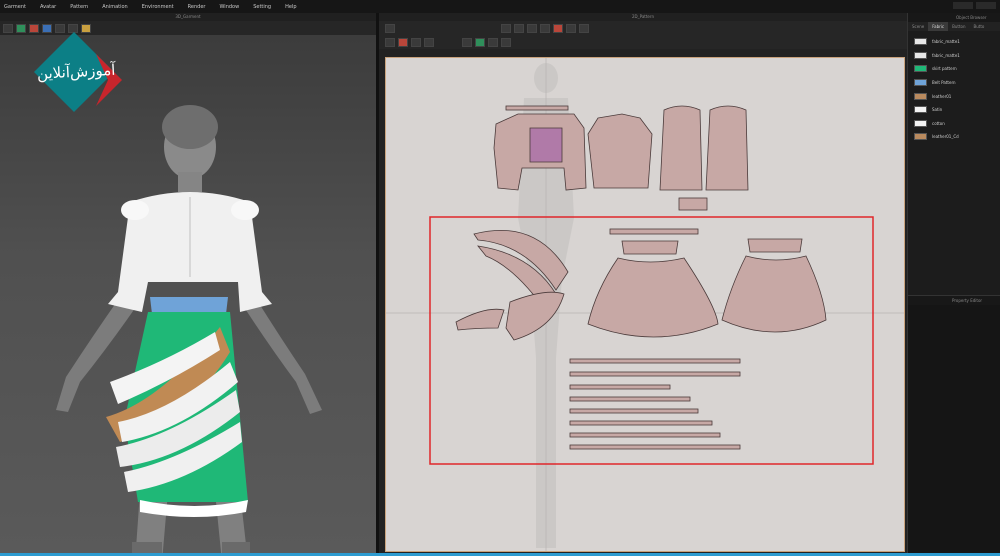 The width and height of the screenshot is (1000, 556). I want to click on curve-button, so click(532, 28).